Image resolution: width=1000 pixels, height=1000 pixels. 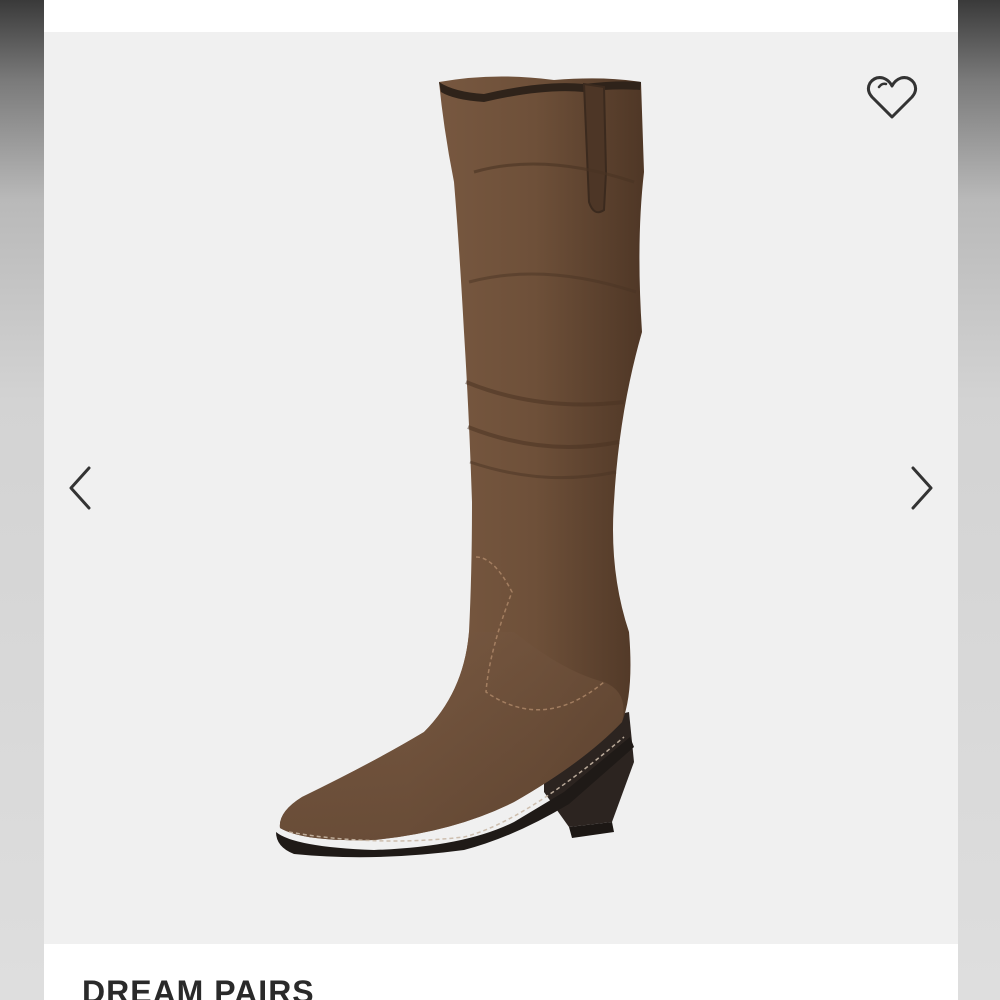 What do you see at coordinates (978, 500) in the screenshot?
I see `backdrop-right` at bounding box center [978, 500].